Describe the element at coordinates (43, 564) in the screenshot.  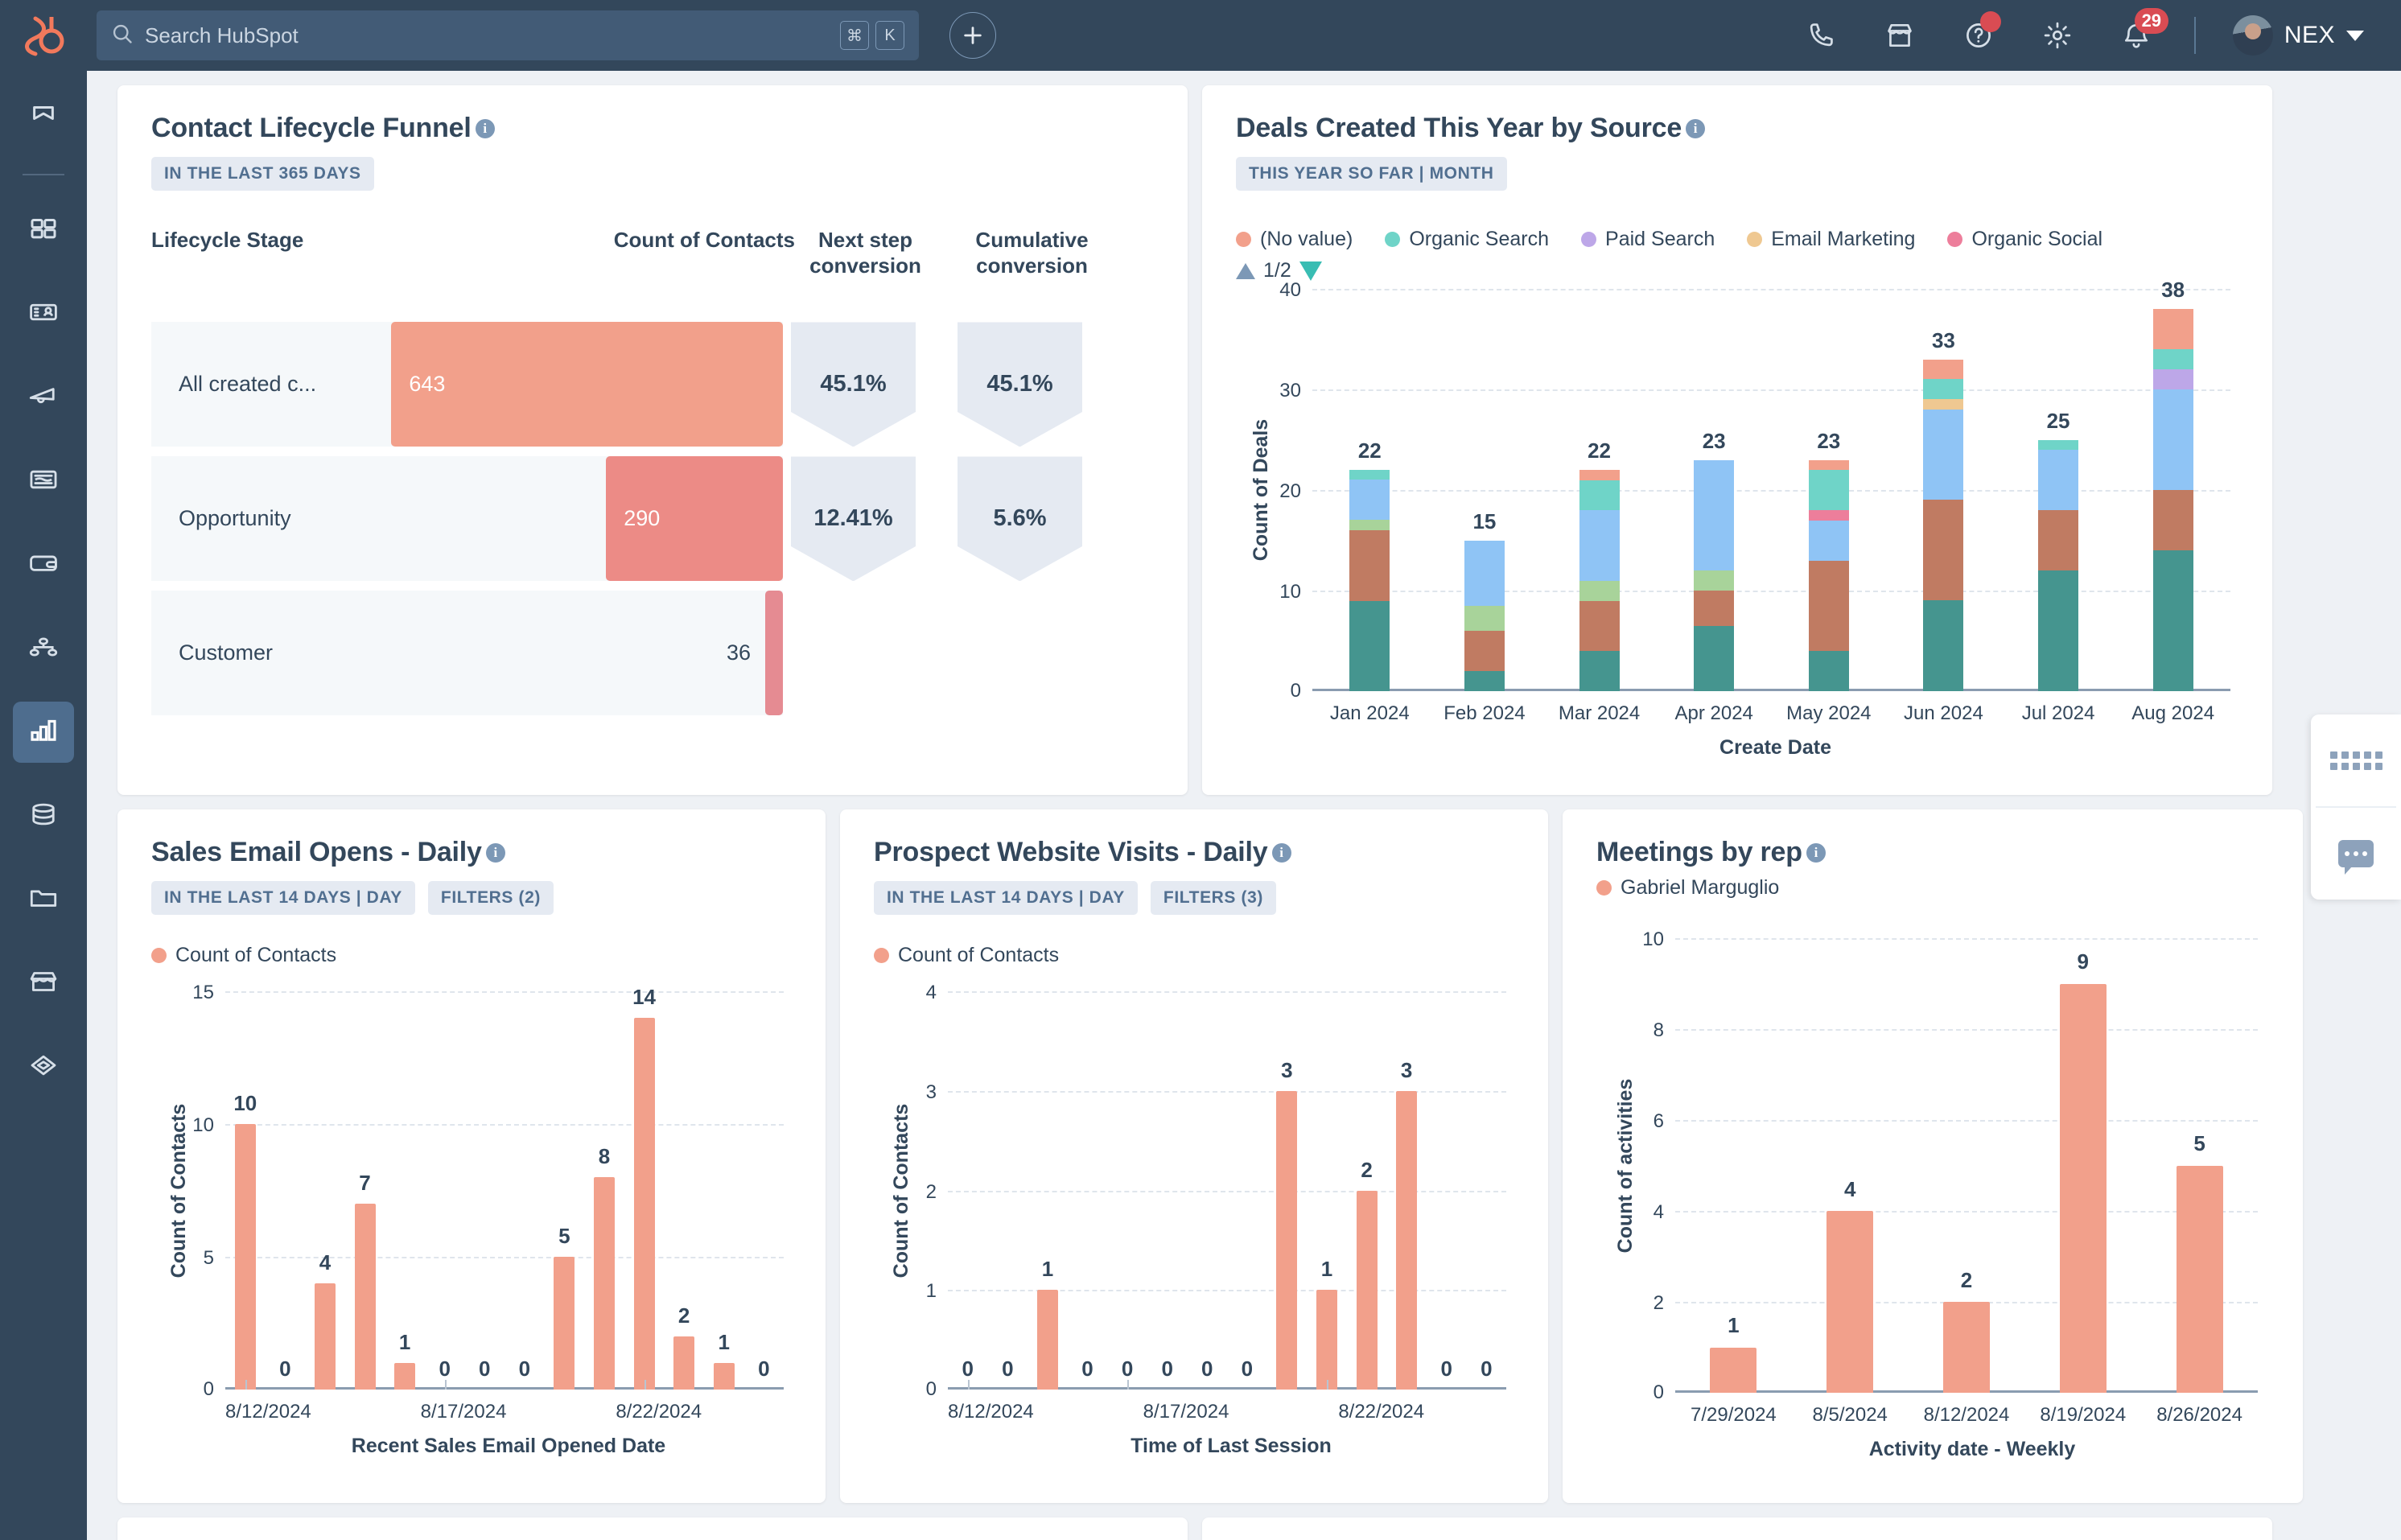
I see `sidebar-item-commerce` at that location.